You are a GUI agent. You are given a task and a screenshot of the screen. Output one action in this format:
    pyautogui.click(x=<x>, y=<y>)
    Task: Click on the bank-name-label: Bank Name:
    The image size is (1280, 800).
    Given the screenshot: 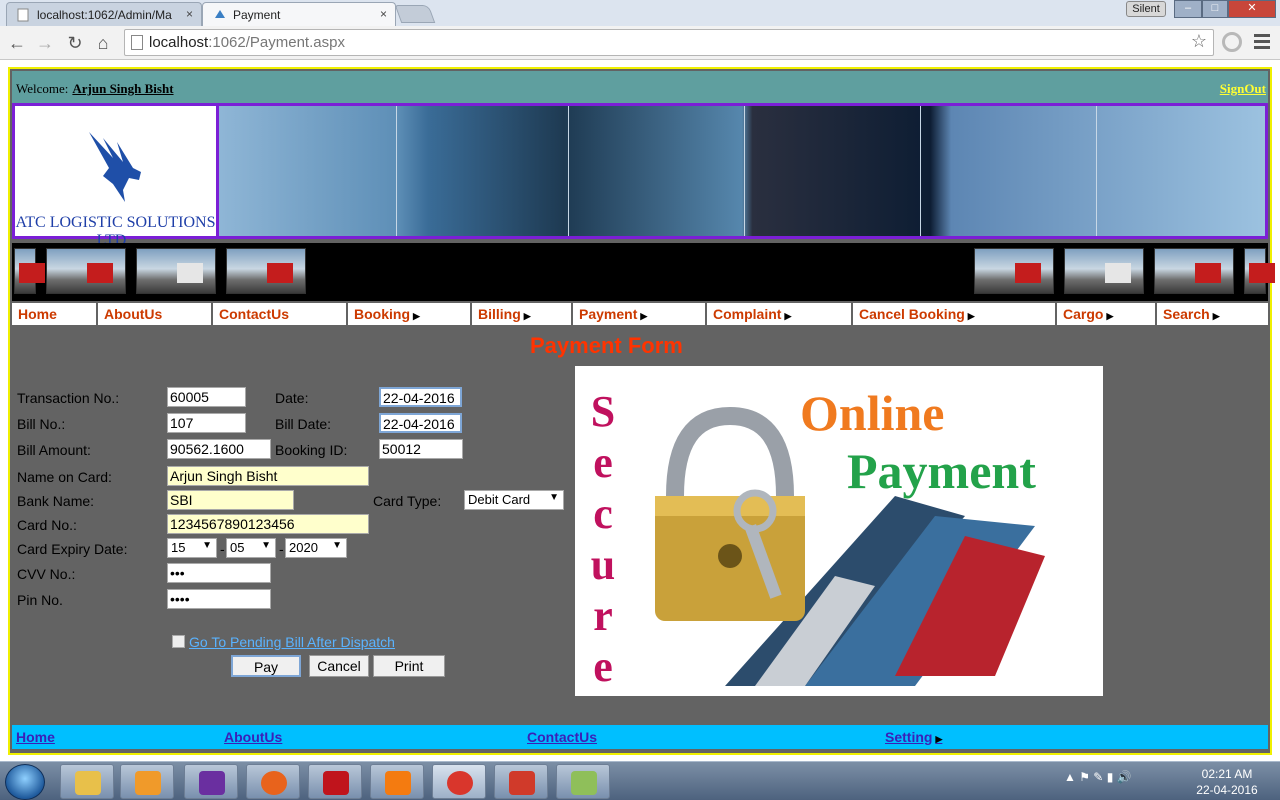 What is the action you would take?
    pyautogui.click(x=56, y=501)
    